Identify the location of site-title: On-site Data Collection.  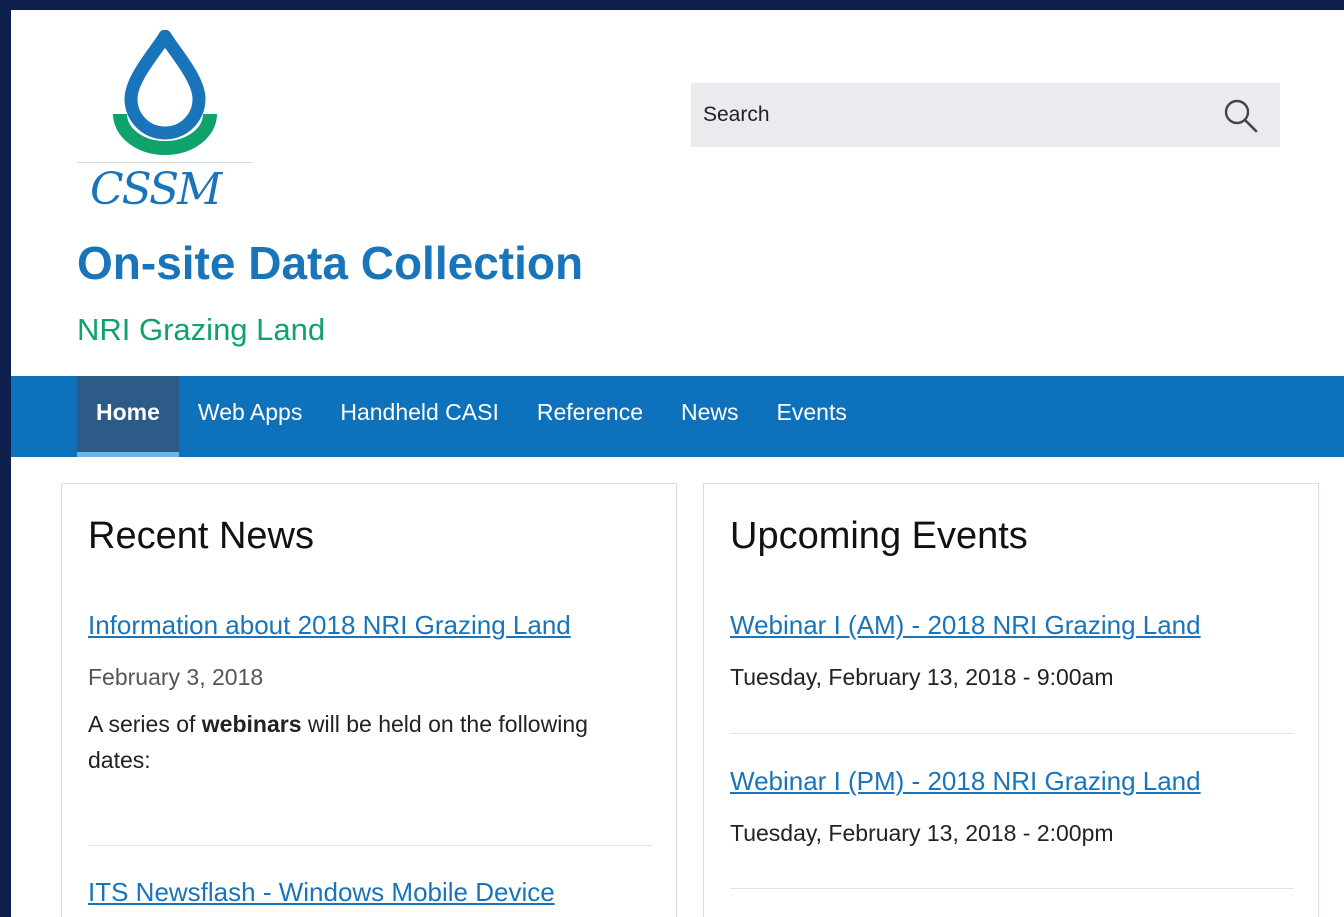
(330, 263).